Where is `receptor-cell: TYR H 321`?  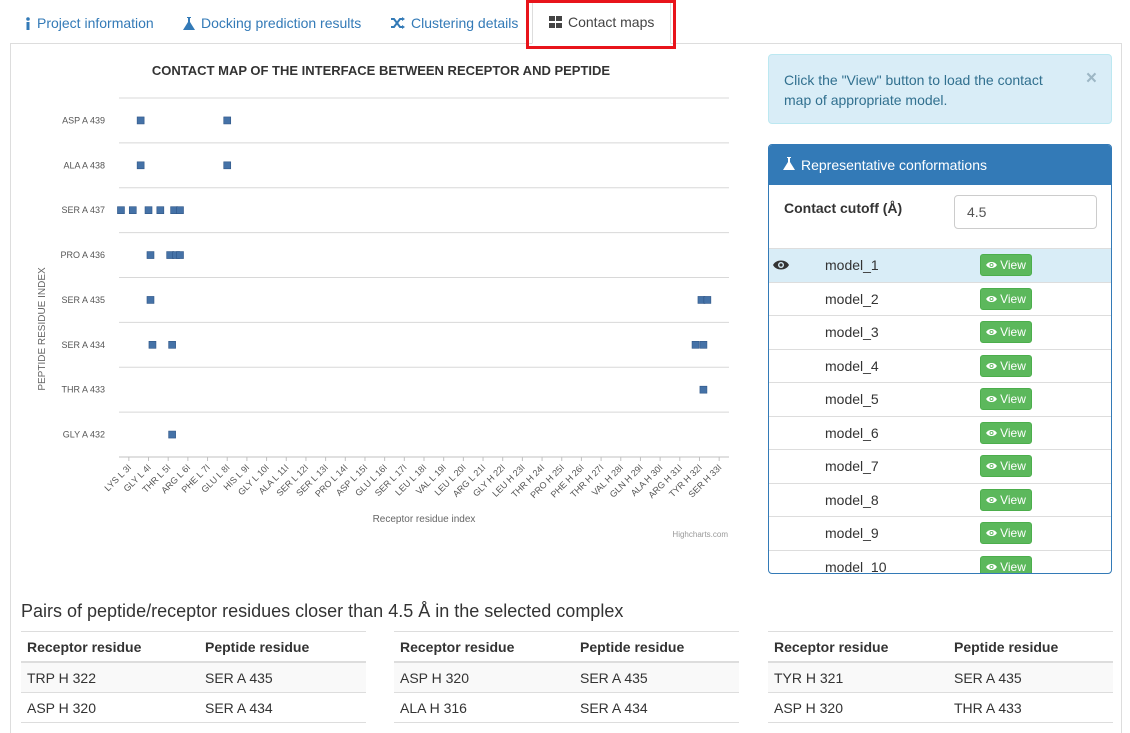
receptor-cell: TYR H 321 is located at coordinates (858, 677).